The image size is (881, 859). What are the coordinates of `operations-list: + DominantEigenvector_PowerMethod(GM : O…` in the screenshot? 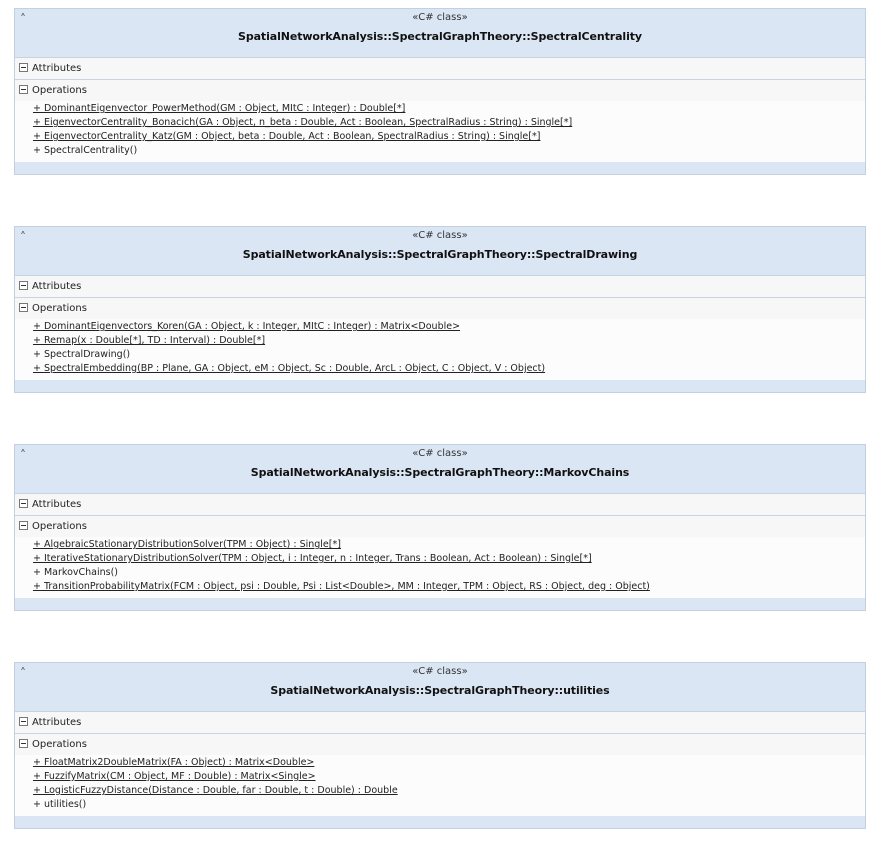 It's located at (440, 131).